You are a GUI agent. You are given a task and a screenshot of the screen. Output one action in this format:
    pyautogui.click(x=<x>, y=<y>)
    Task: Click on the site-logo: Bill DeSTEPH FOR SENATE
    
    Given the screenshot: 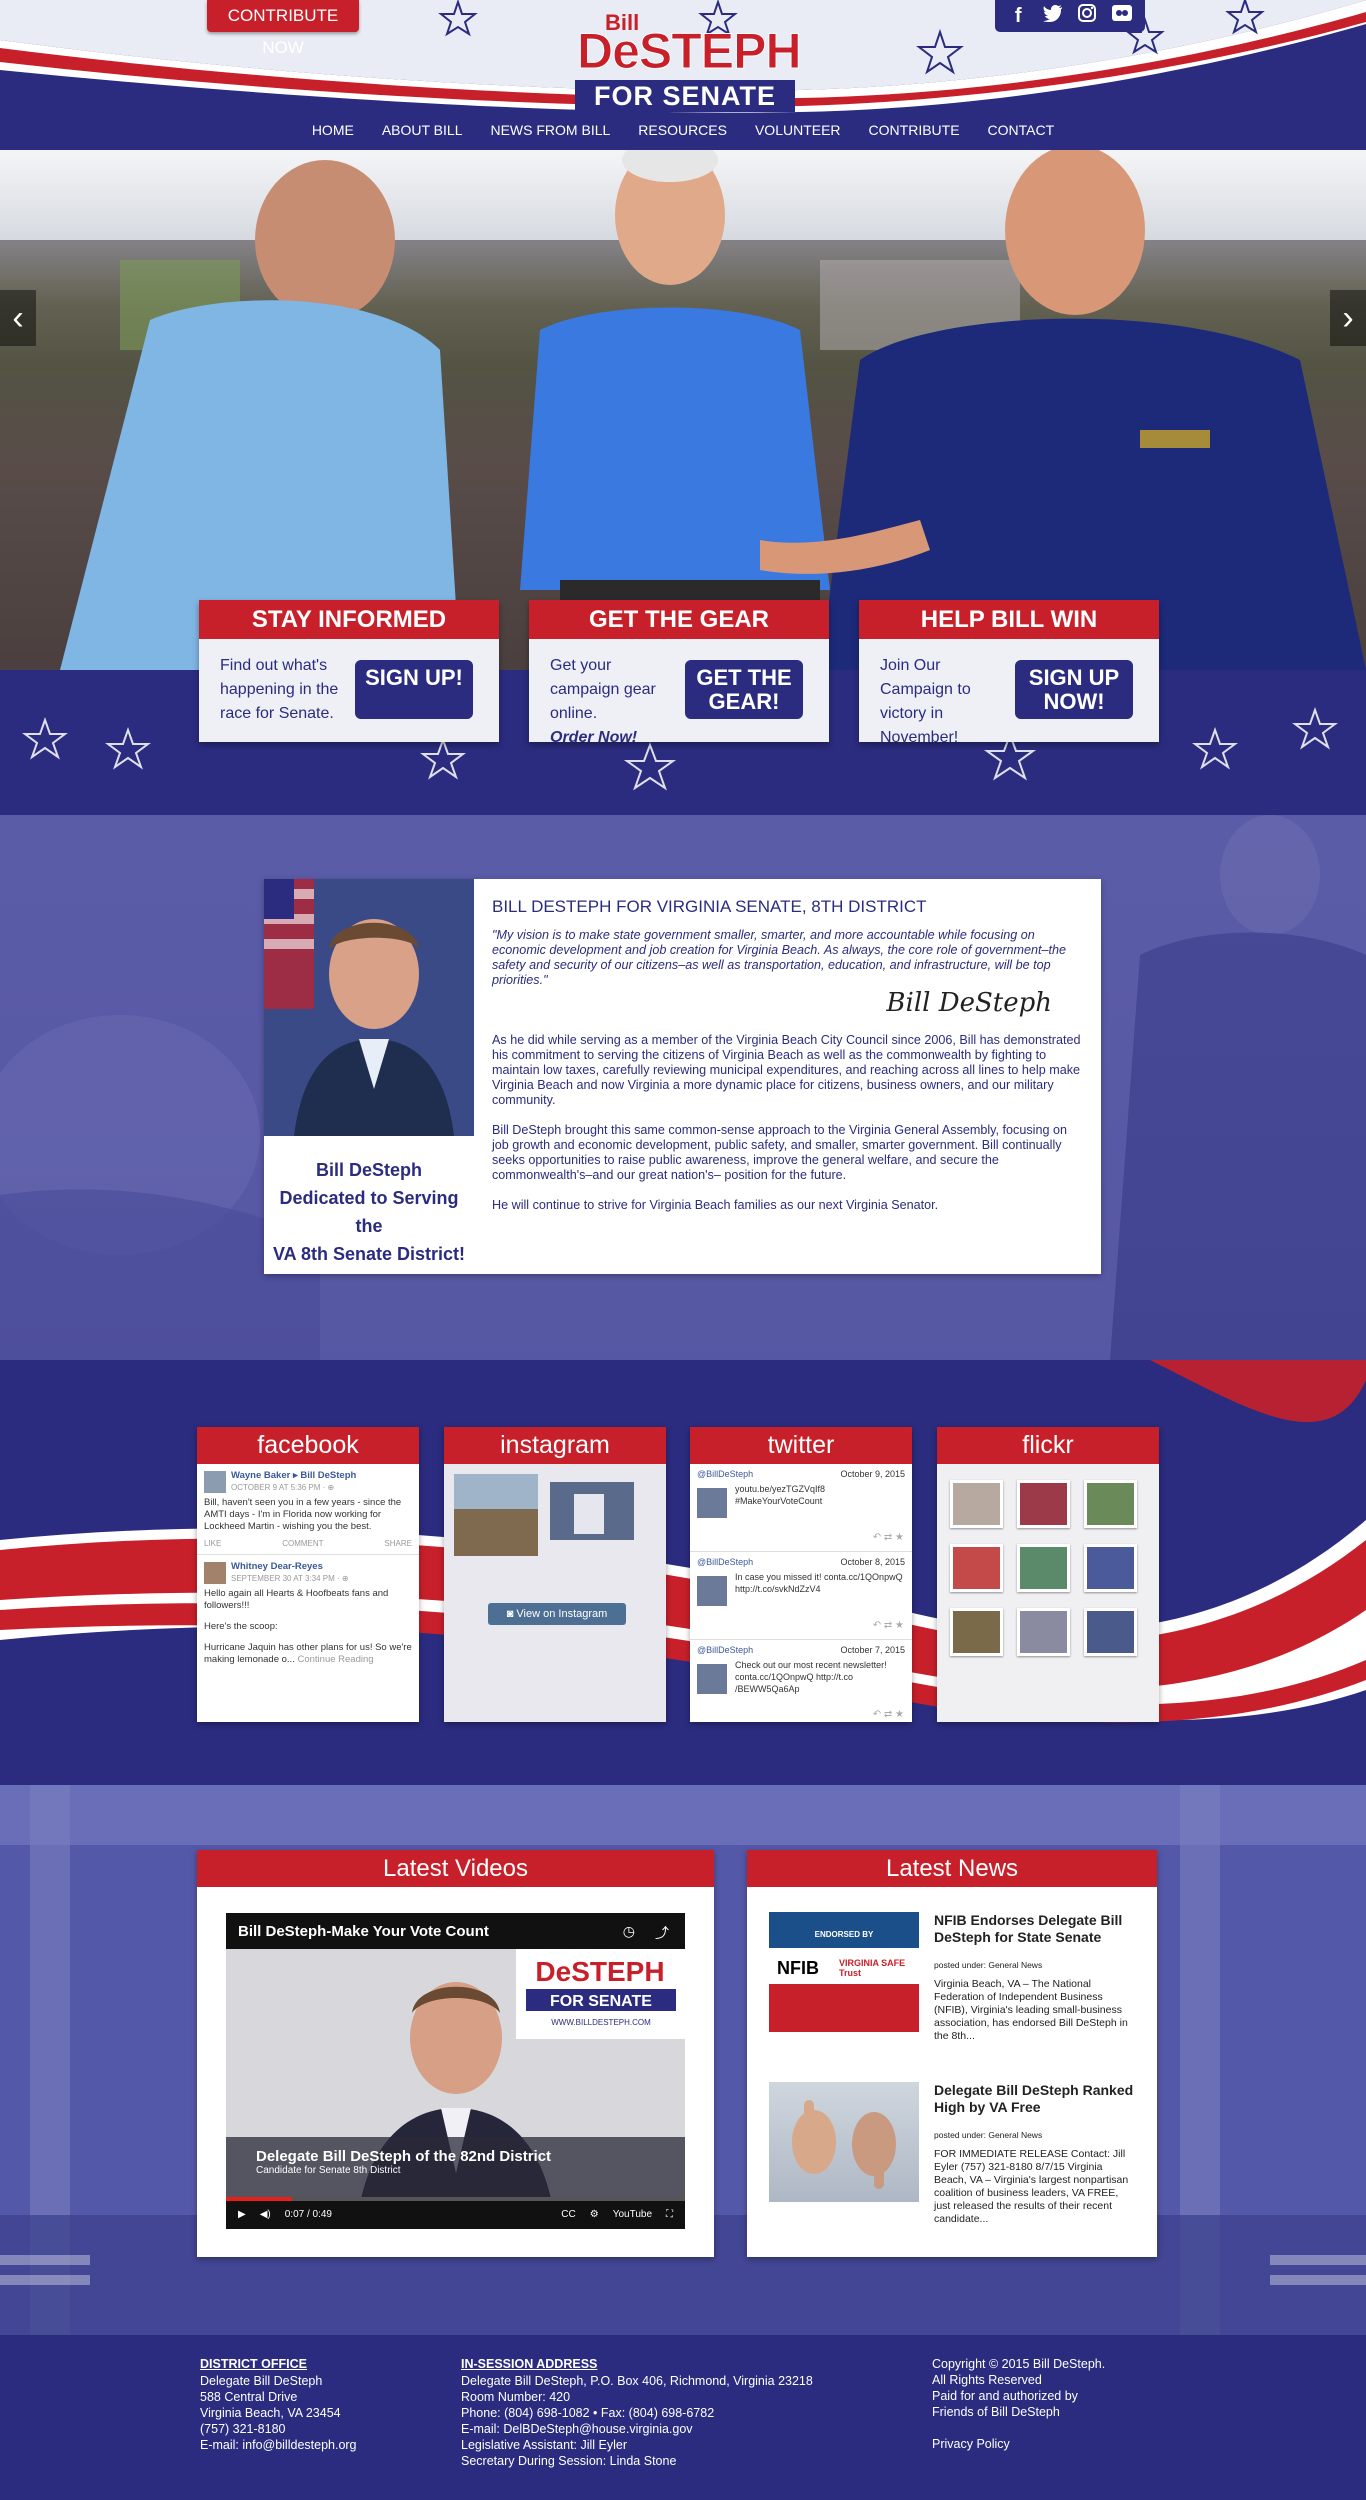 What is the action you would take?
    pyautogui.click(x=689, y=59)
    